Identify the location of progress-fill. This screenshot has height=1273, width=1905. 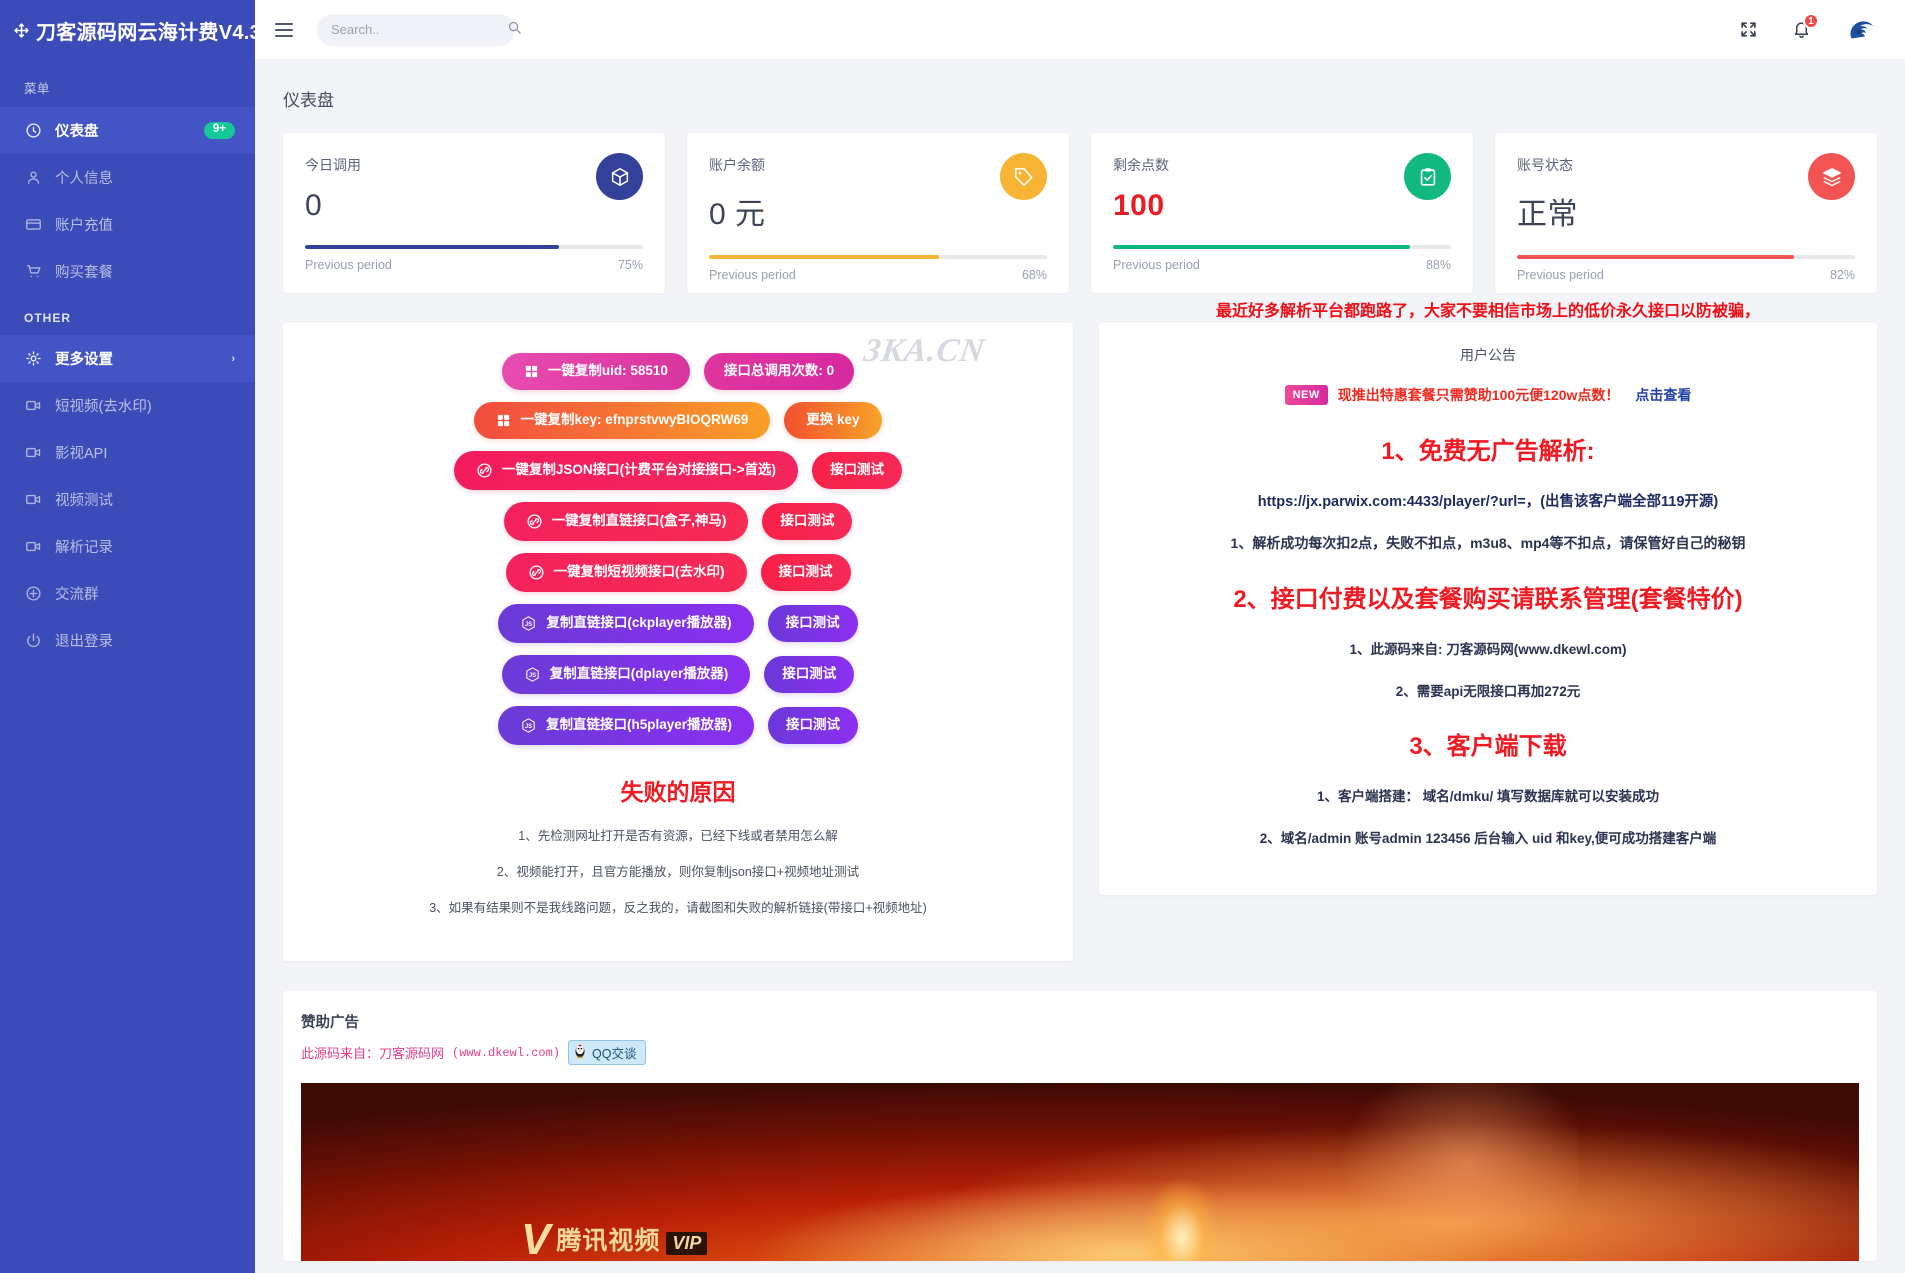
(1656, 257).